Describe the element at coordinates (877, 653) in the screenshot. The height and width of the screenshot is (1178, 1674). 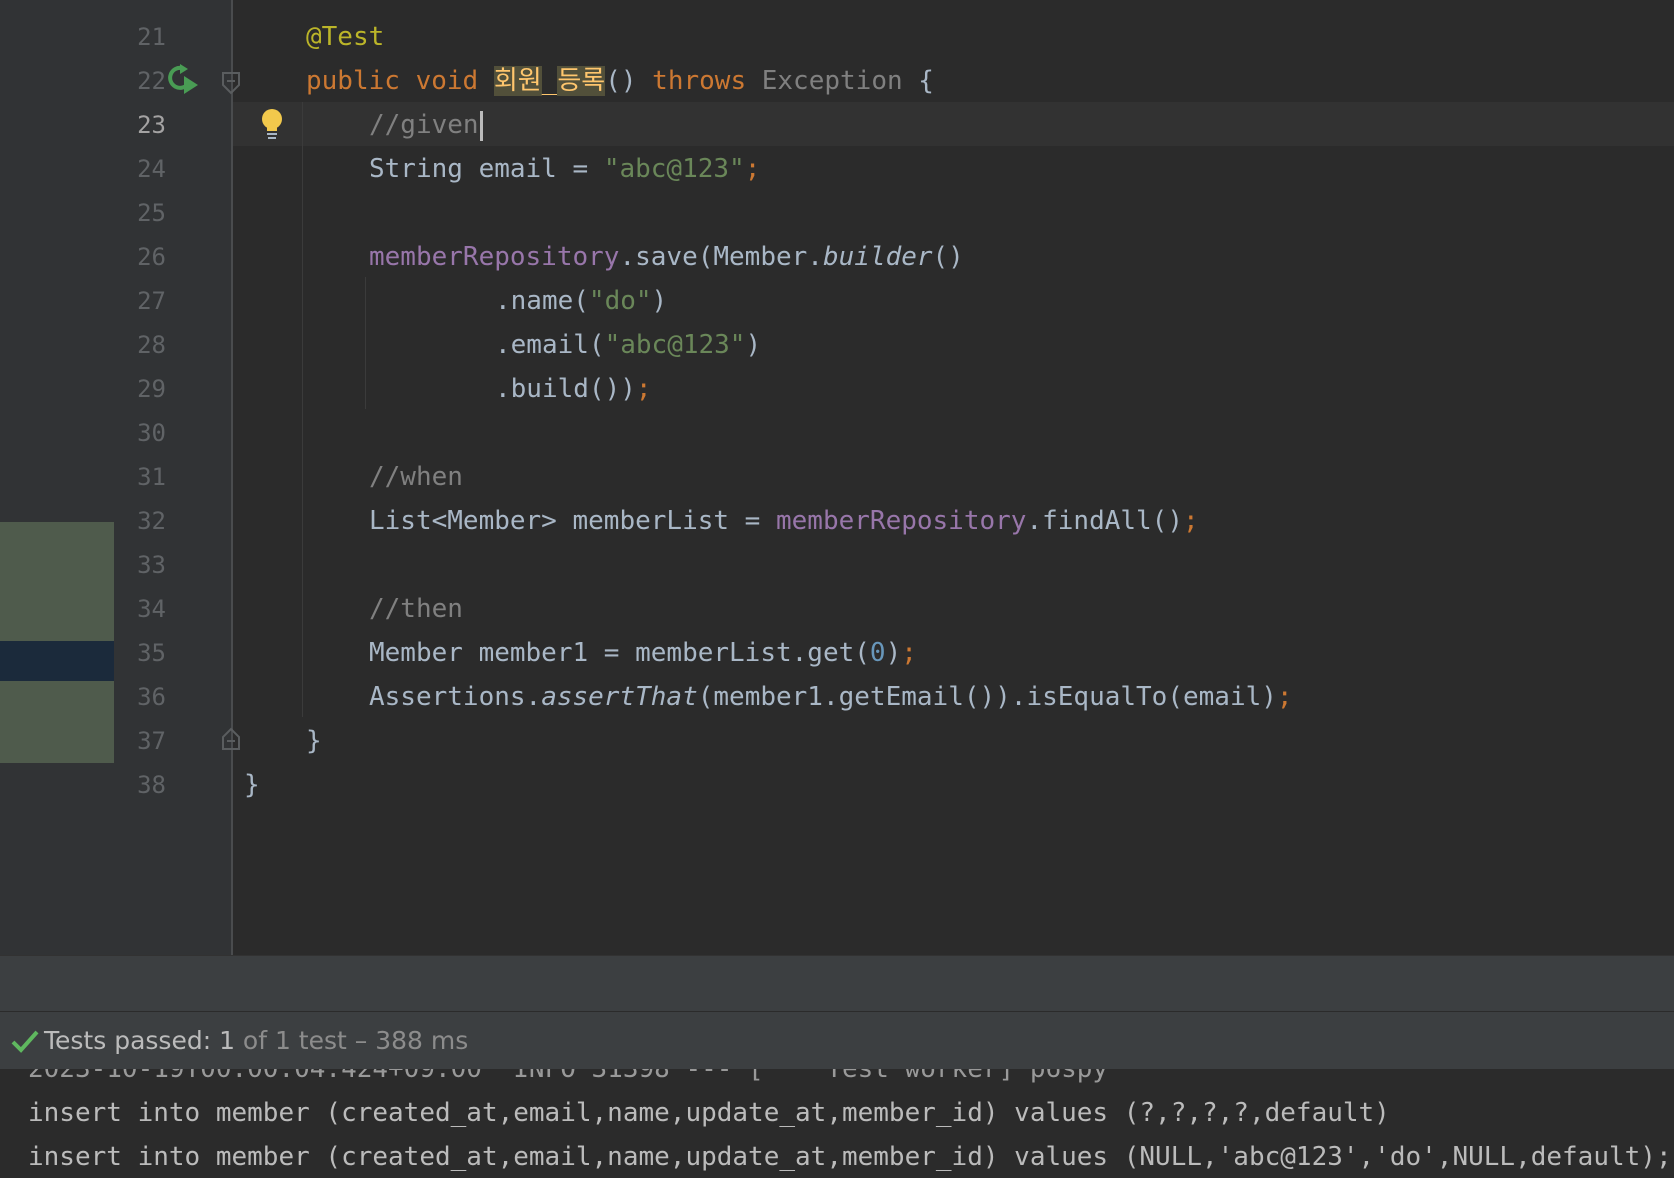
I see `number-token: 0` at that location.